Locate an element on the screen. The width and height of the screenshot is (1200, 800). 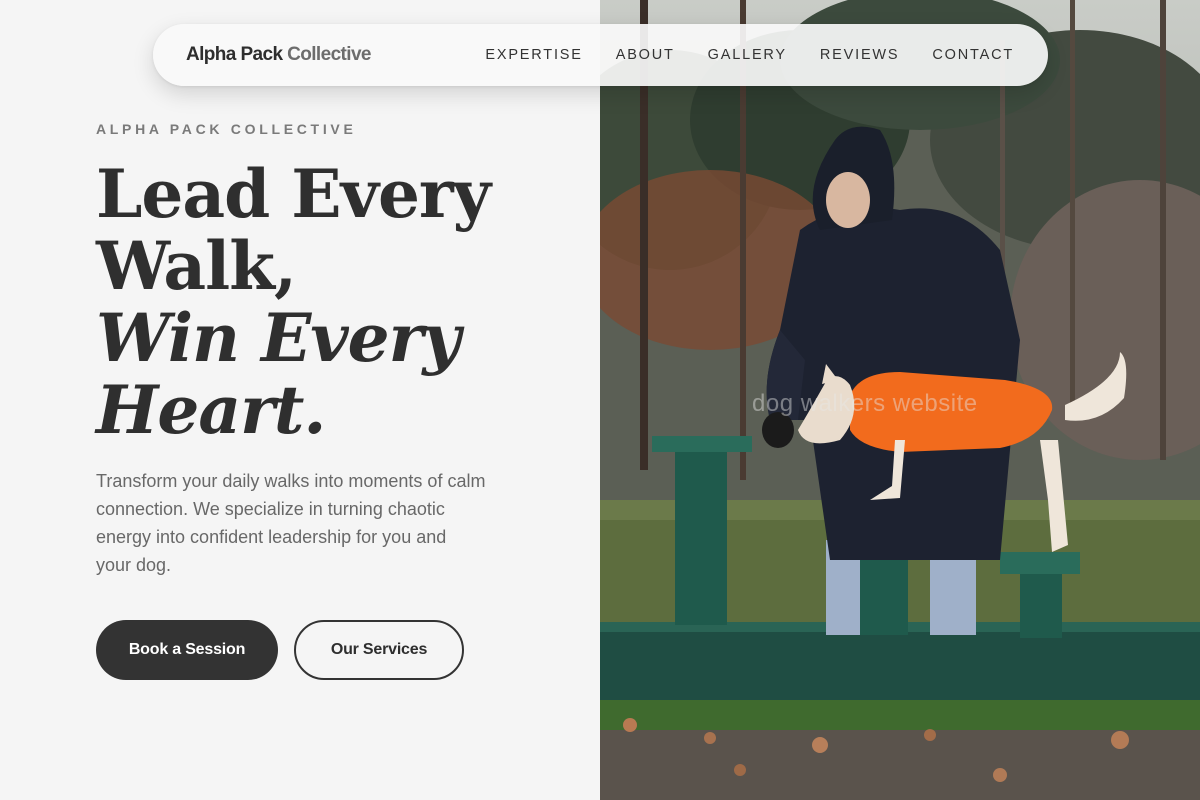
nav-reviews: REVIEWS is located at coordinates (859, 55).